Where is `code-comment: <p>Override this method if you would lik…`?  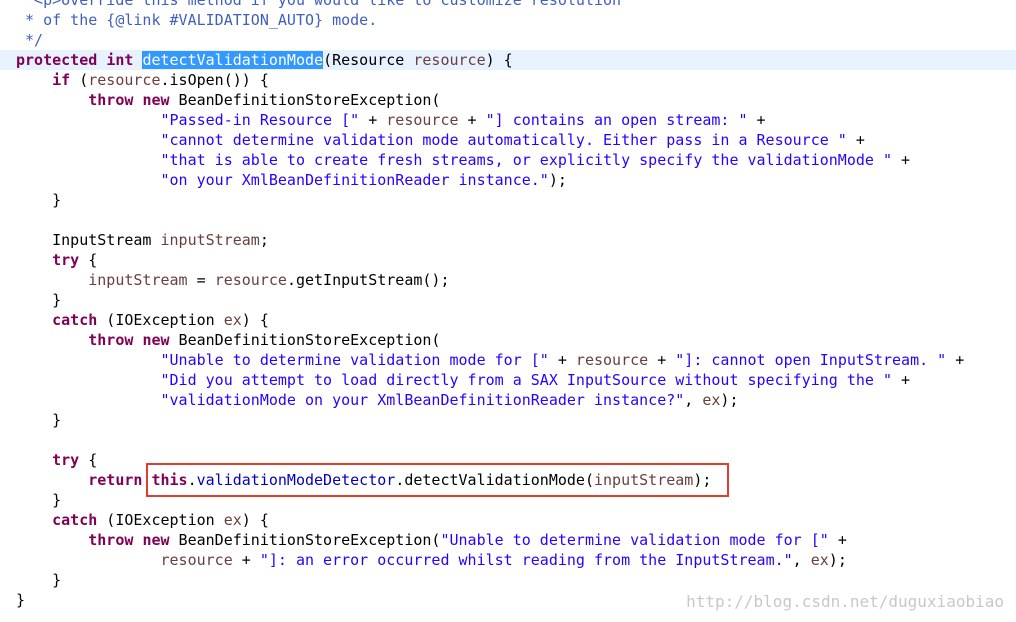 code-comment: <p>Override this method if you would lik… is located at coordinates (319, 4).